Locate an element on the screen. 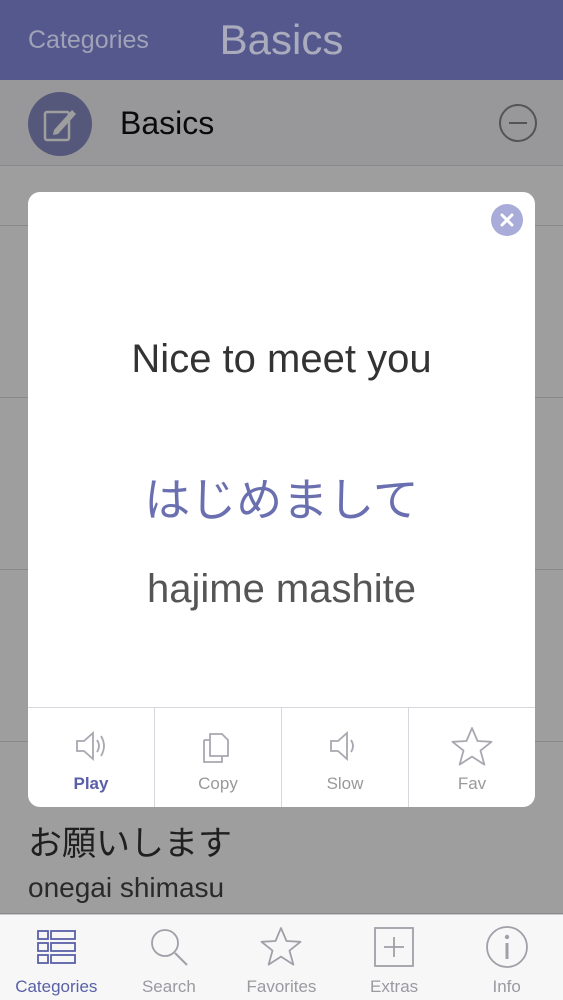 The height and width of the screenshot is (1000, 563). speaker-icon is located at coordinates (90, 746).